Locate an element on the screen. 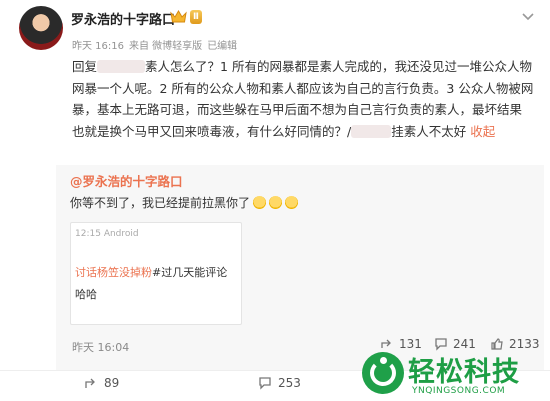 The image size is (550, 401). repost-text: 你等不到了，我已经提前拉黑你了 is located at coordinates (160, 203).